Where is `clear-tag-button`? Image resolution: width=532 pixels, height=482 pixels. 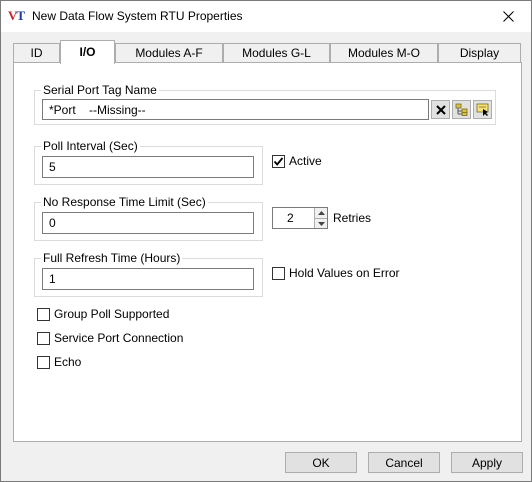
clear-tag-button is located at coordinates (440, 109).